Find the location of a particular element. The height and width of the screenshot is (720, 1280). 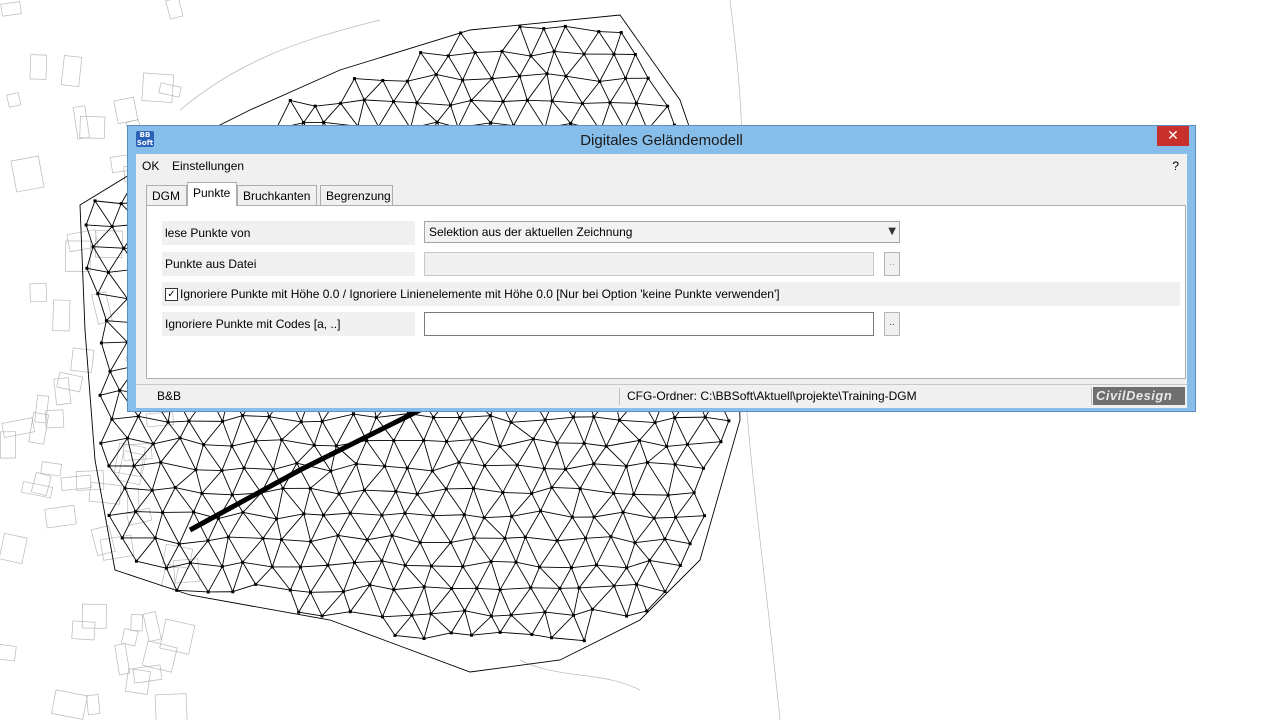

points-file-browse-button: .. is located at coordinates (892, 264).